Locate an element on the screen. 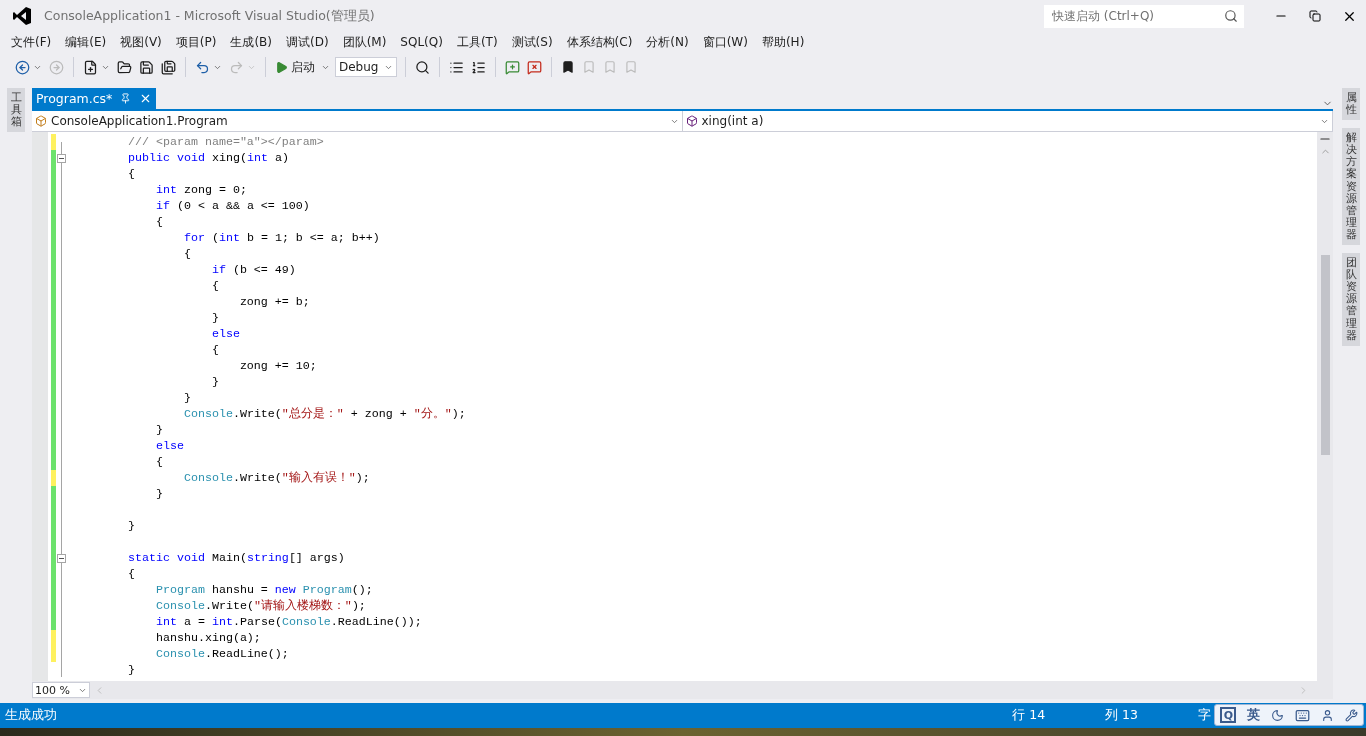 The image size is (1366, 736). code-line: int zong = 0; is located at coordinates (200, 190).